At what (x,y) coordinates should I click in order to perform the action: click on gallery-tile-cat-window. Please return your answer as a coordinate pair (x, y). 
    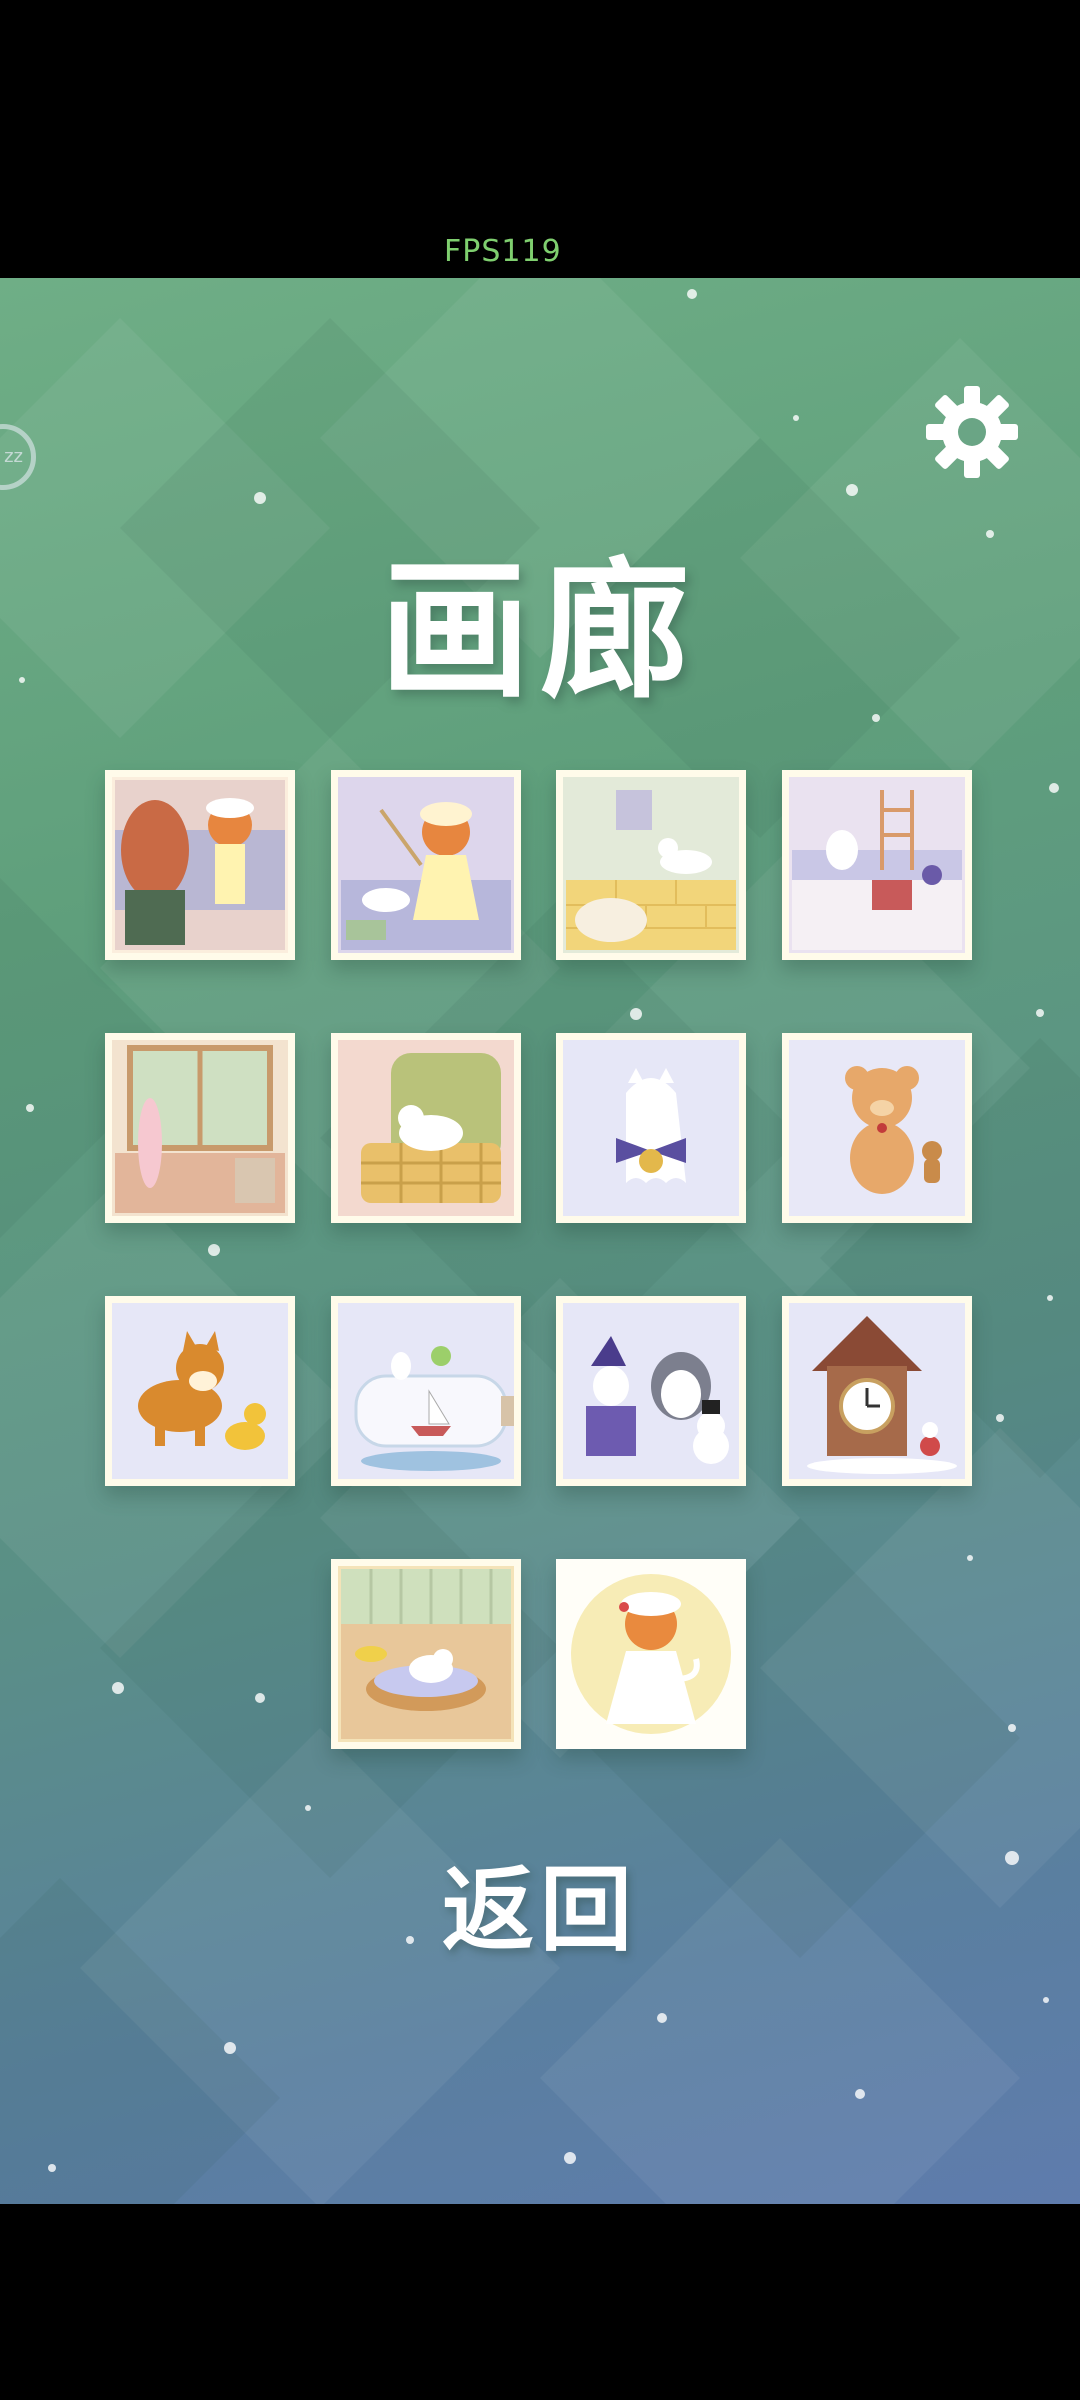
    Looking at the image, I should click on (200, 1128).